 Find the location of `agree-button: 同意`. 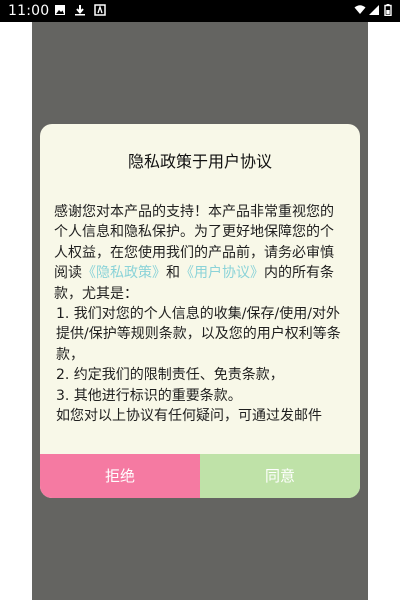

agree-button: 同意 is located at coordinates (280, 476).